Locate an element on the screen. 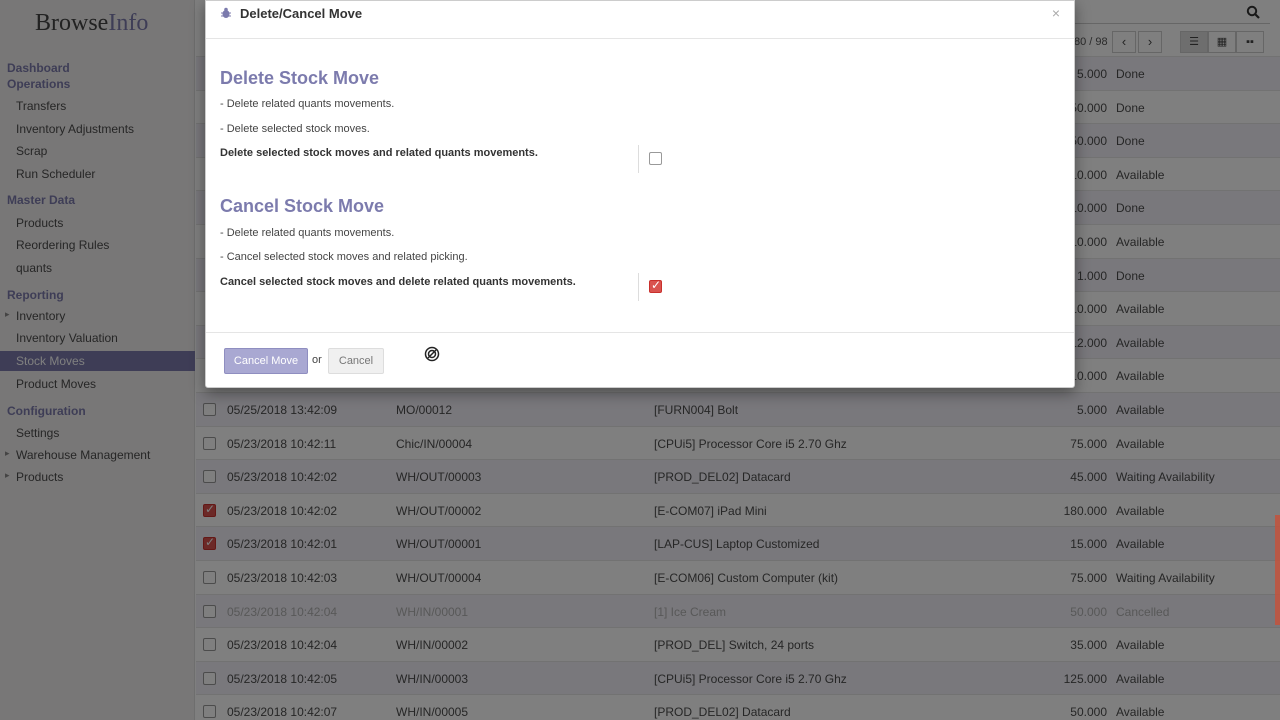 This screenshot has width=1280, height=720. delete-stock-move-checkbox is located at coordinates (655, 158).